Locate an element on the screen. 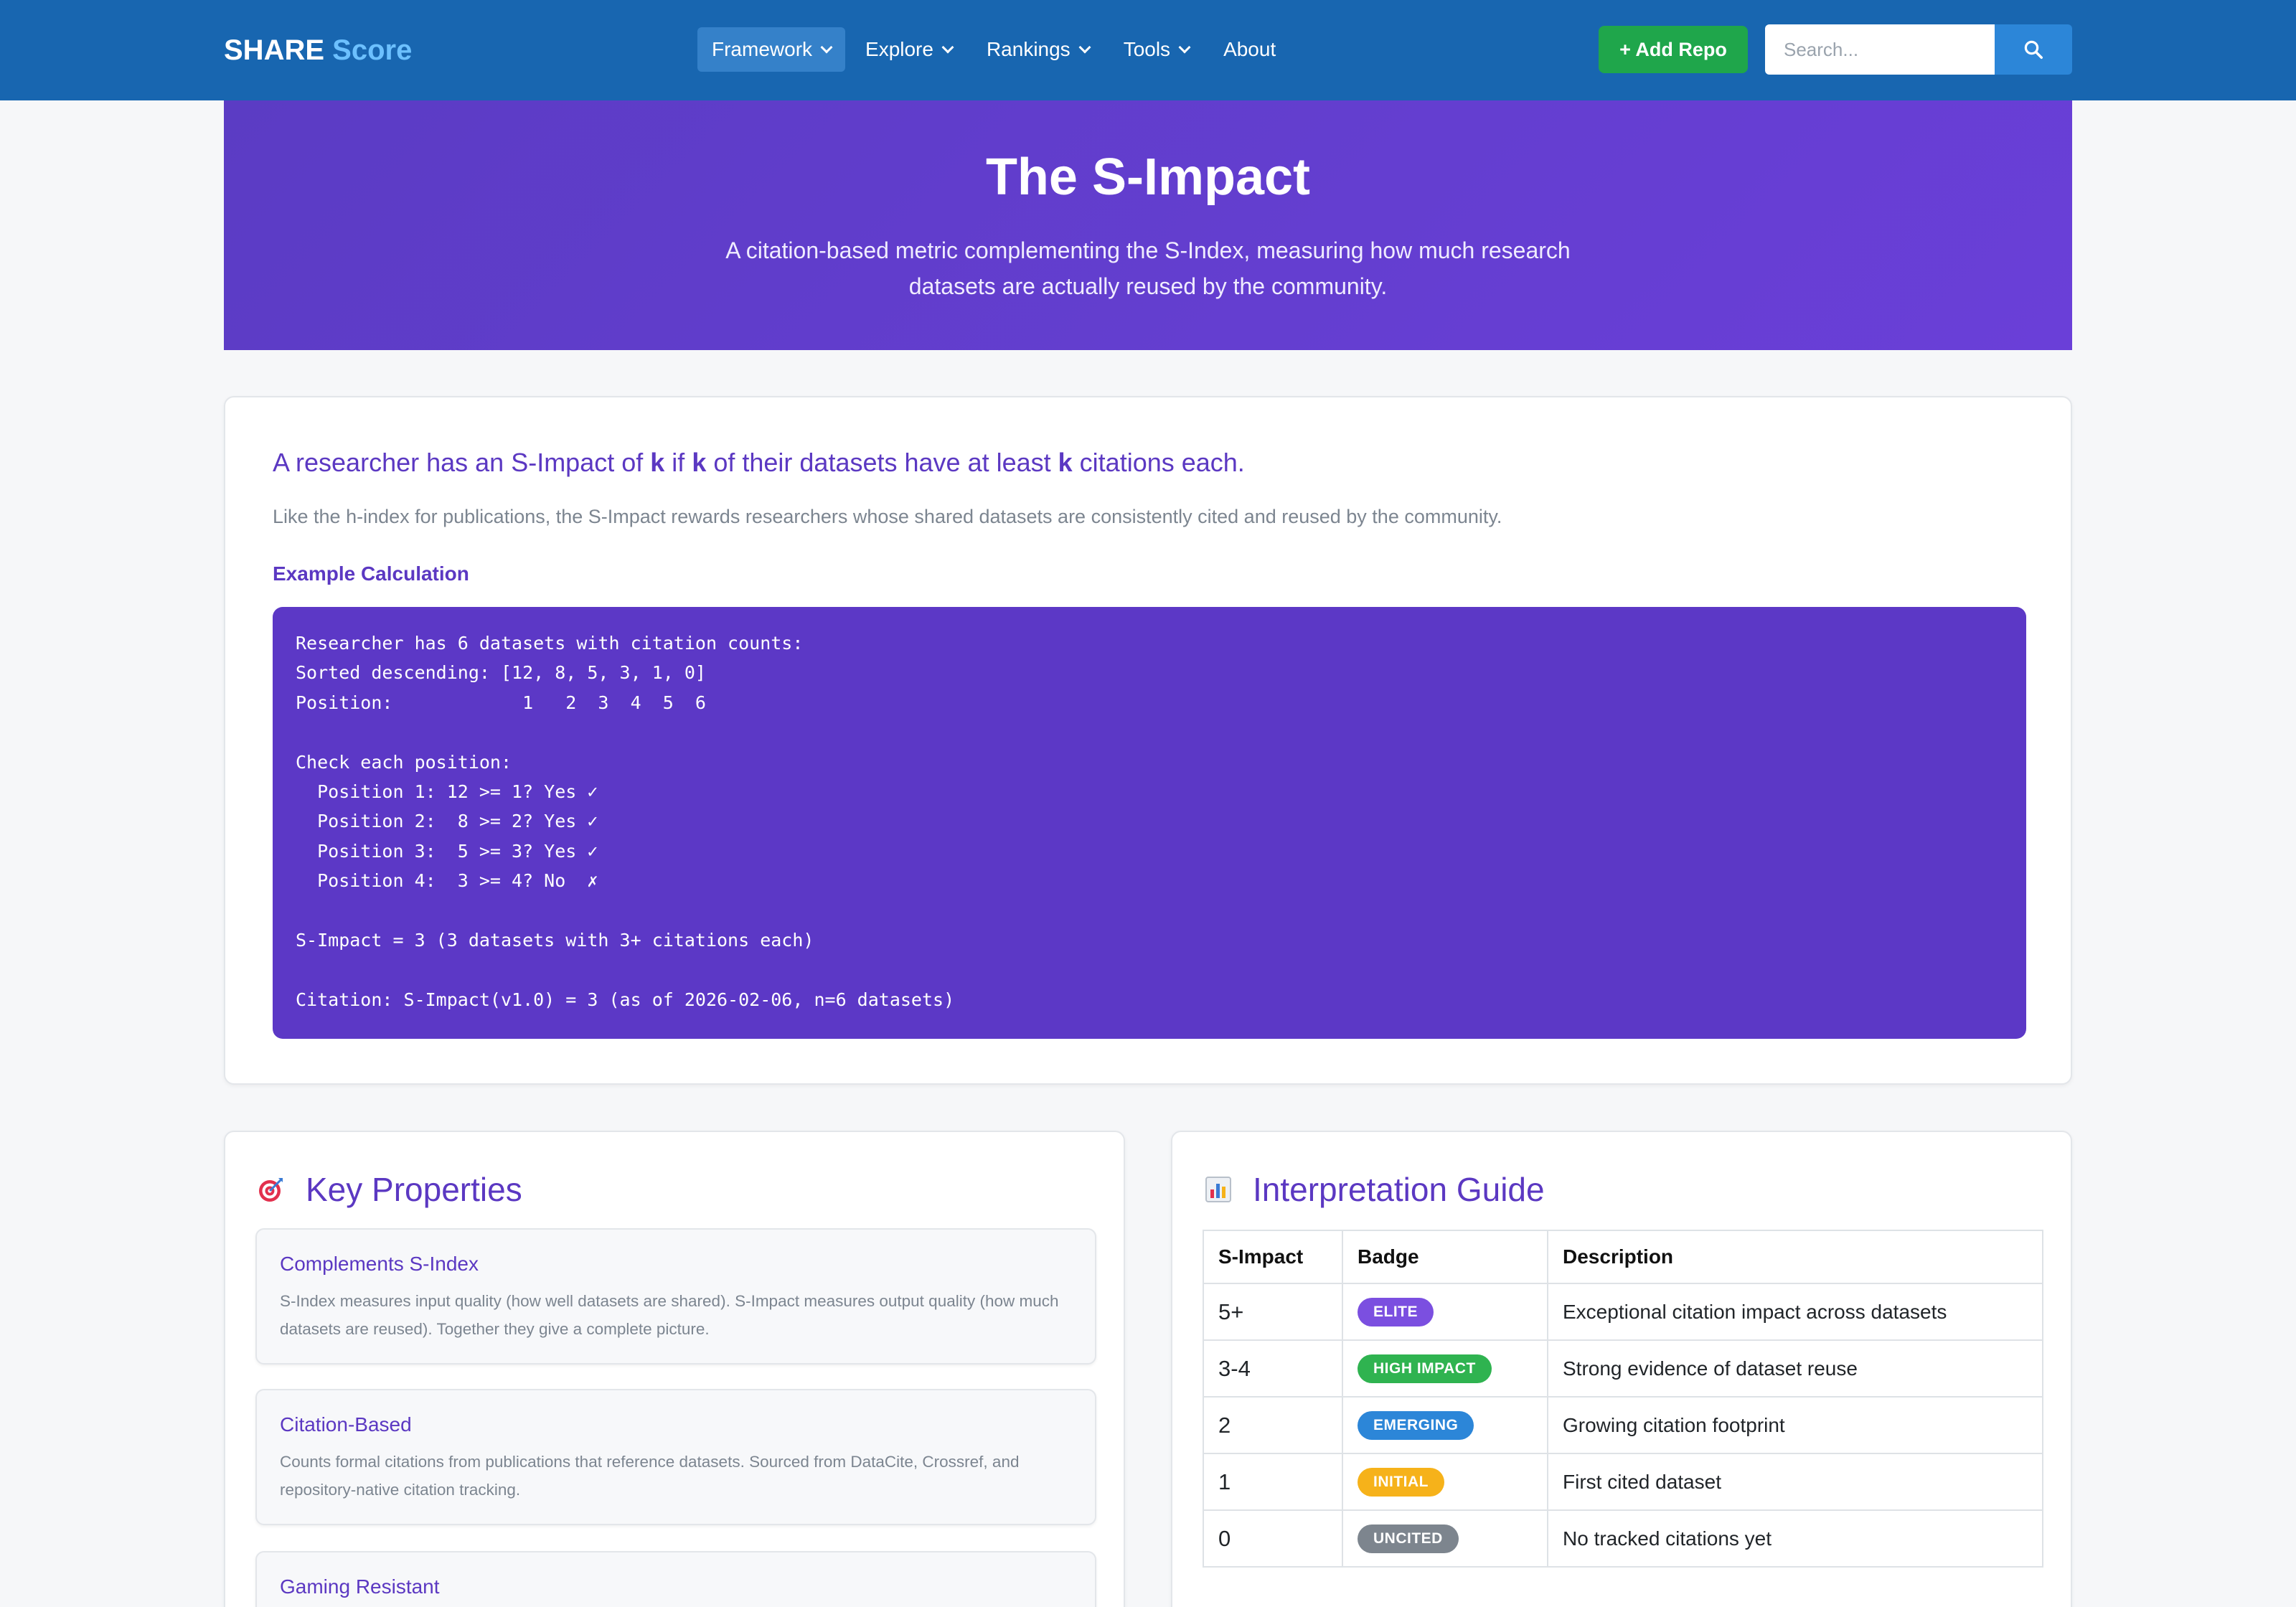  nav-about: About is located at coordinates (1249, 49).